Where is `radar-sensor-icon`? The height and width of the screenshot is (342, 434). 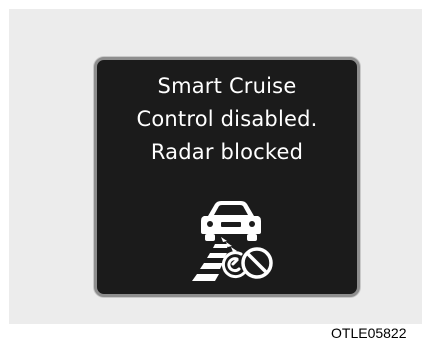
radar-sensor-icon is located at coordinates (233, 265).